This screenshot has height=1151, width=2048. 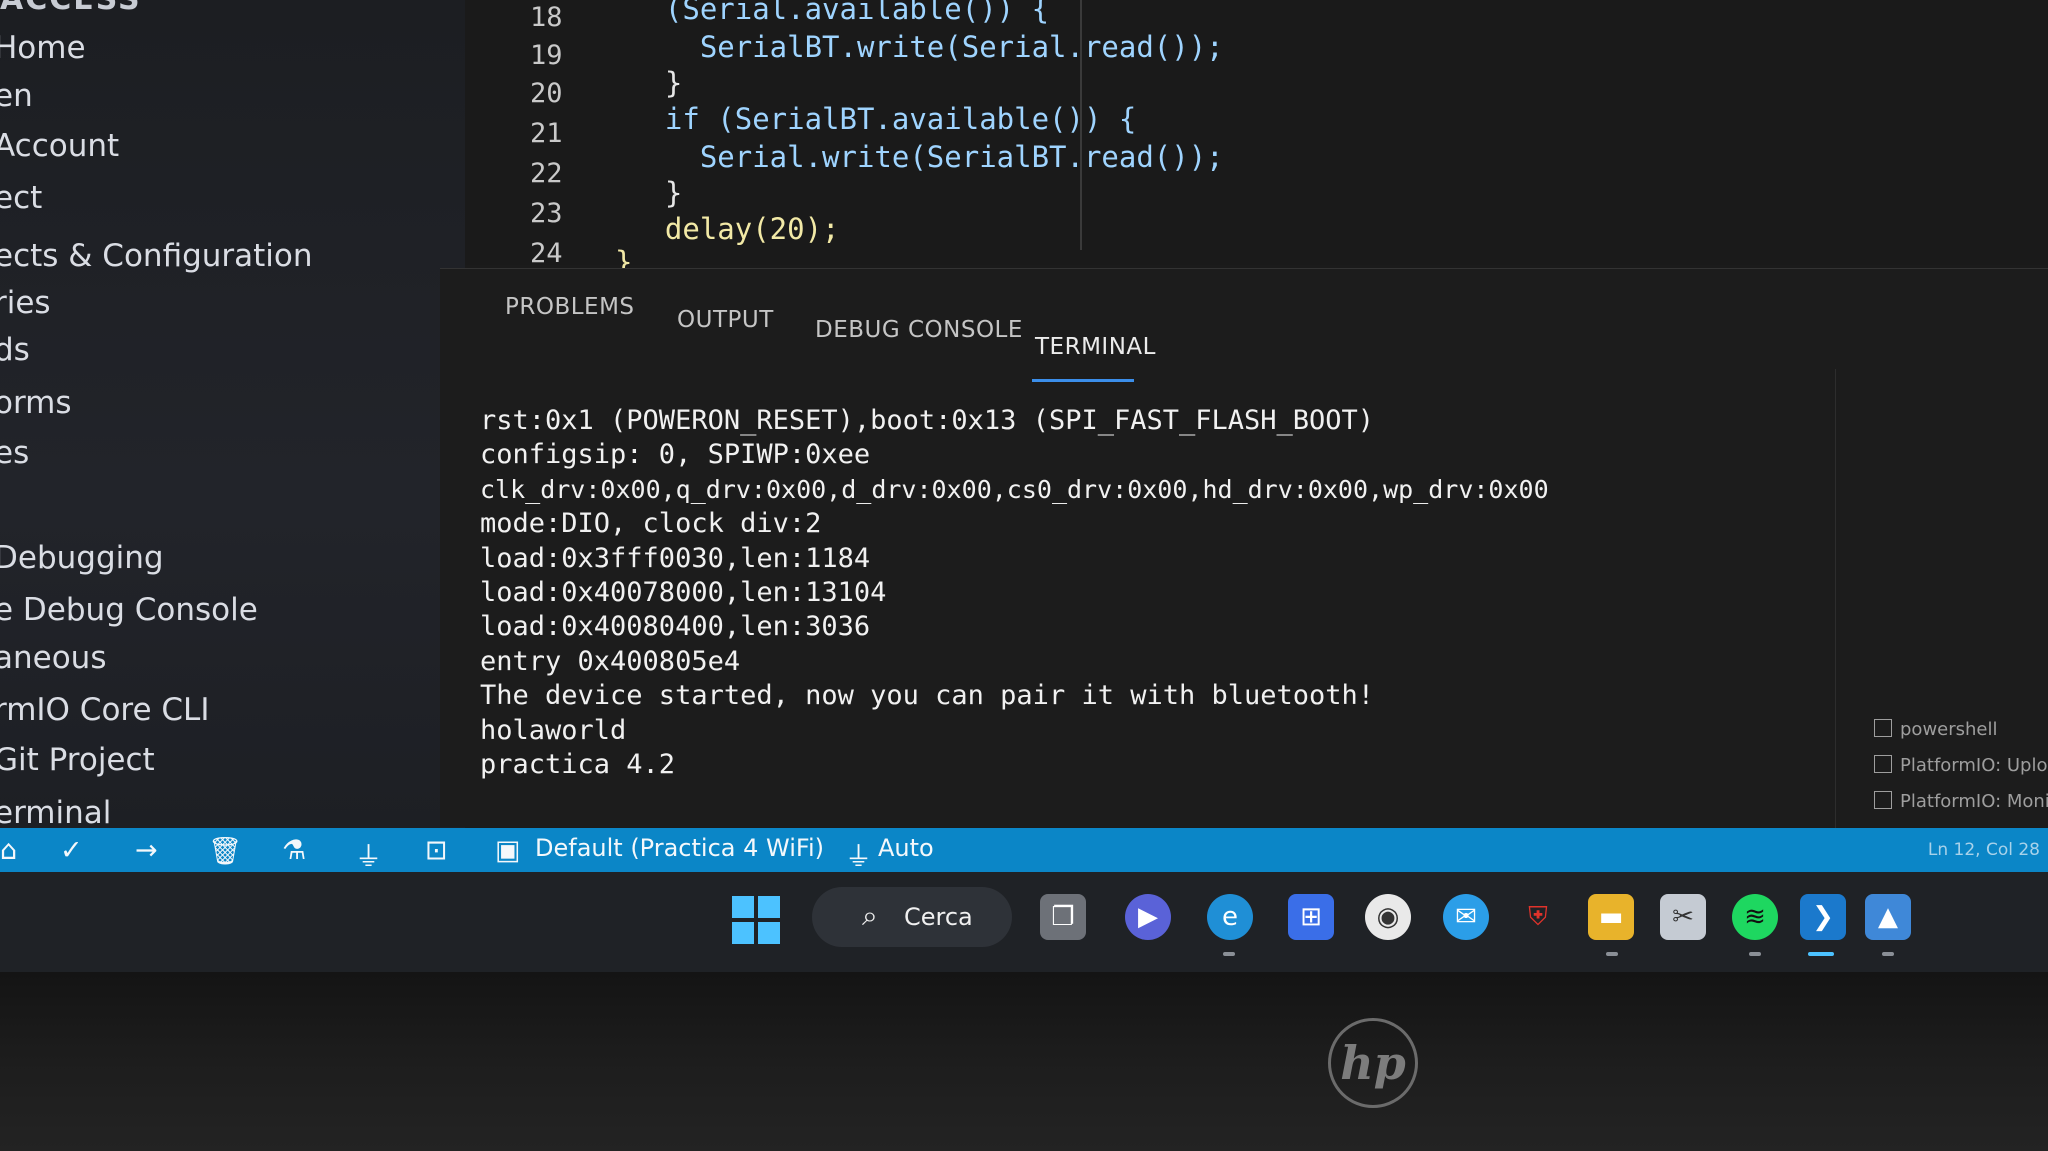 I want to click on store-icon: ⊞, so click(x=1311, y=917).